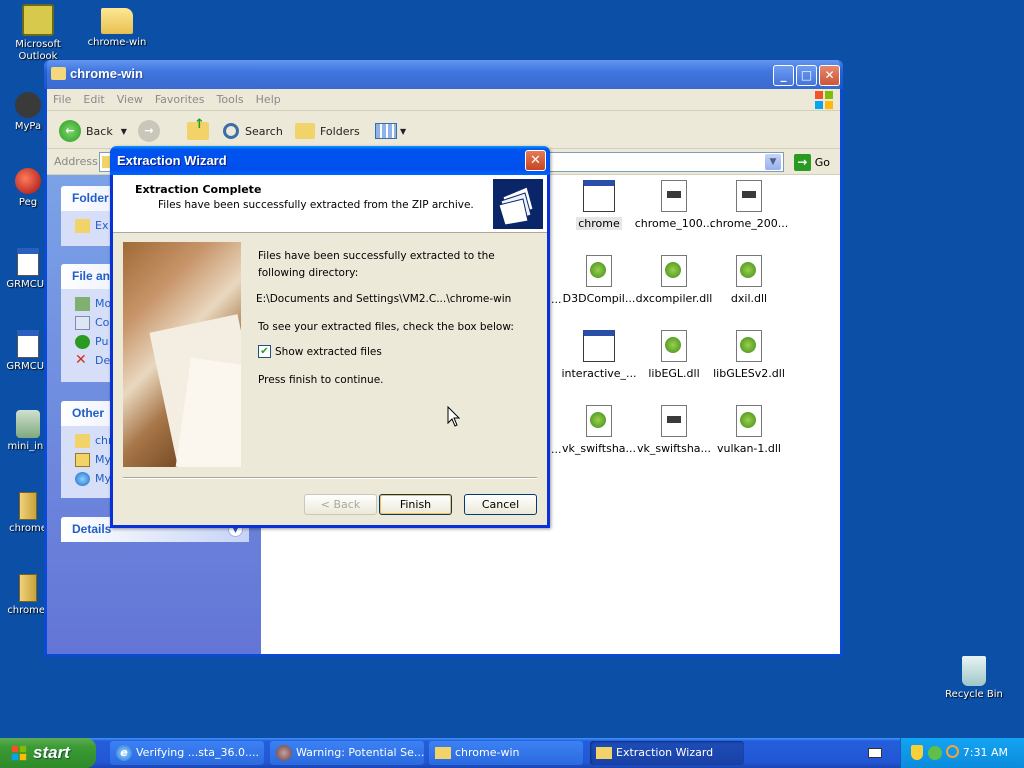  Describe the element at coordinates (102, 322) in the screenshot. I see `panel-link-label: Co` at that location.